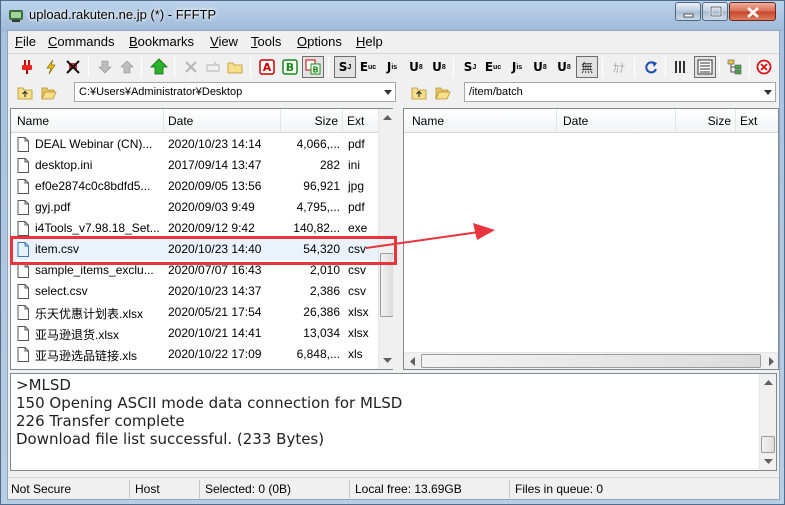  Describe the element at coordinates (321, 186) in the screenshot. I see `file-size: 96,921` at that location.